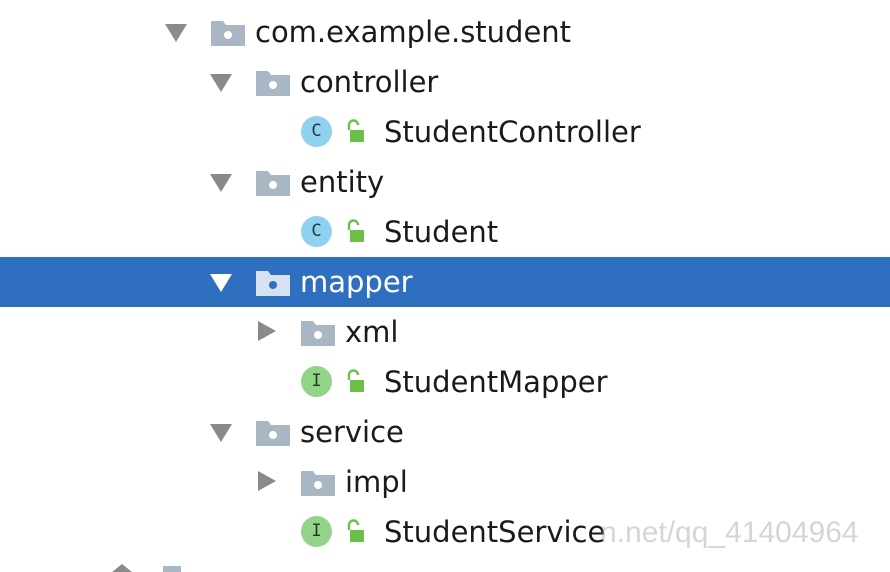 The image size is (890, 572). What do you see at coordinates (445, 432) in the screenshot?
I see `tree-node-service: service` at bounding box center [445, 432].